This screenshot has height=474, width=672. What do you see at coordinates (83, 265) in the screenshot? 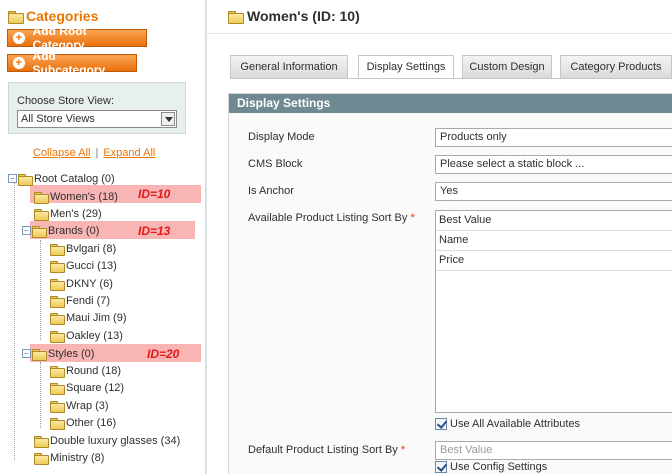
I see `tree-node: Gucci (13)` at bounding box center [83, 265].